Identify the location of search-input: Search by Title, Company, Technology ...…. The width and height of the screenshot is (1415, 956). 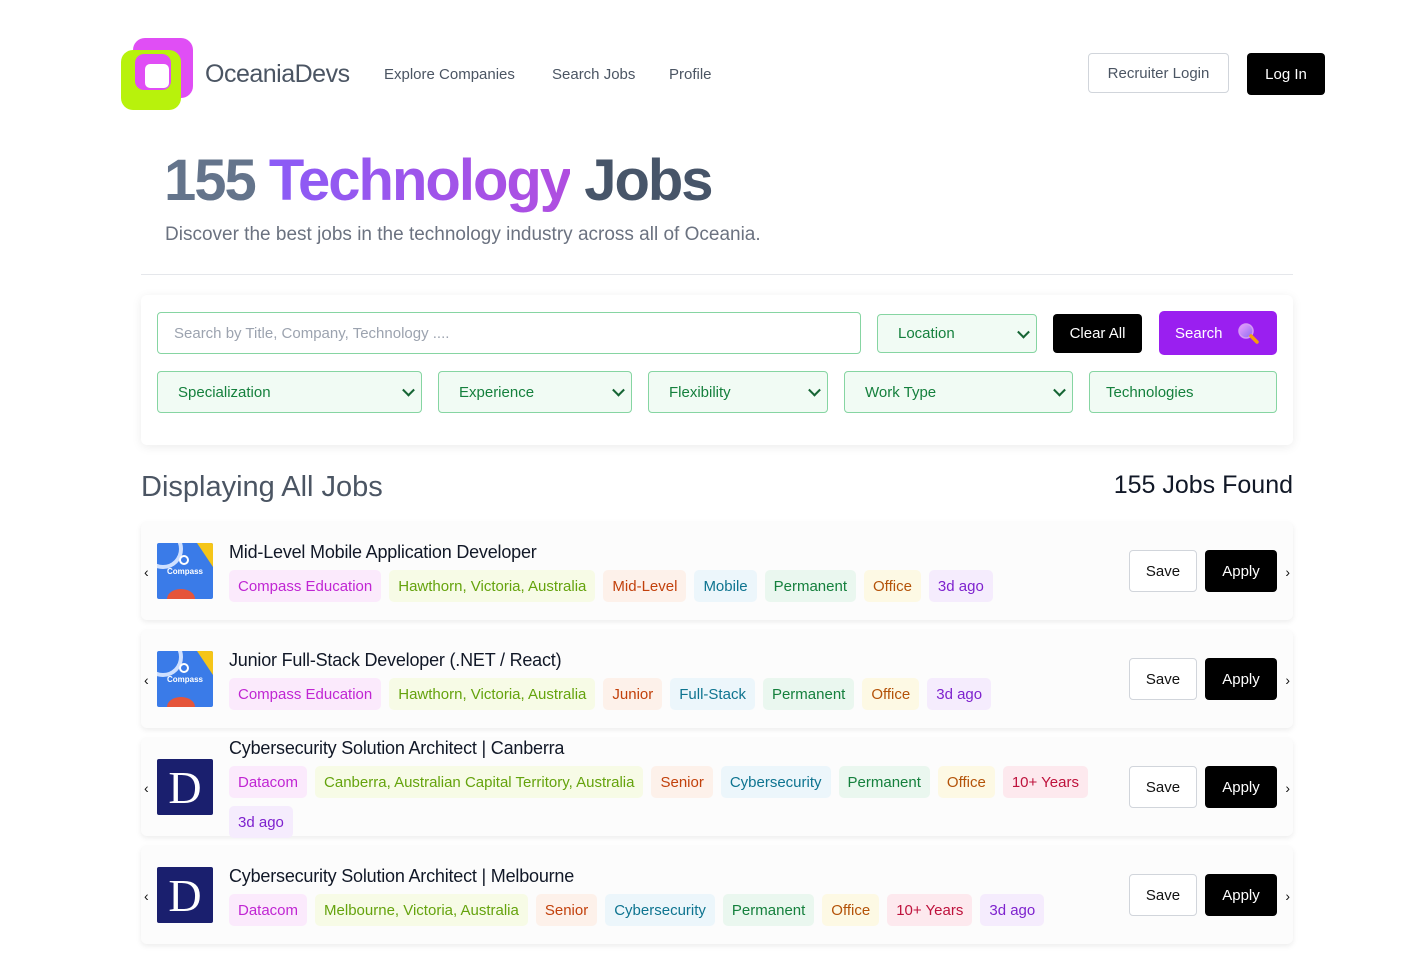
(509, 333).